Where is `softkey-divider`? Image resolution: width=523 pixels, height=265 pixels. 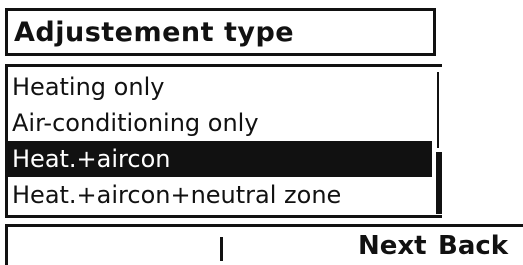
softkey-divider is located at coordinates (221, 249).